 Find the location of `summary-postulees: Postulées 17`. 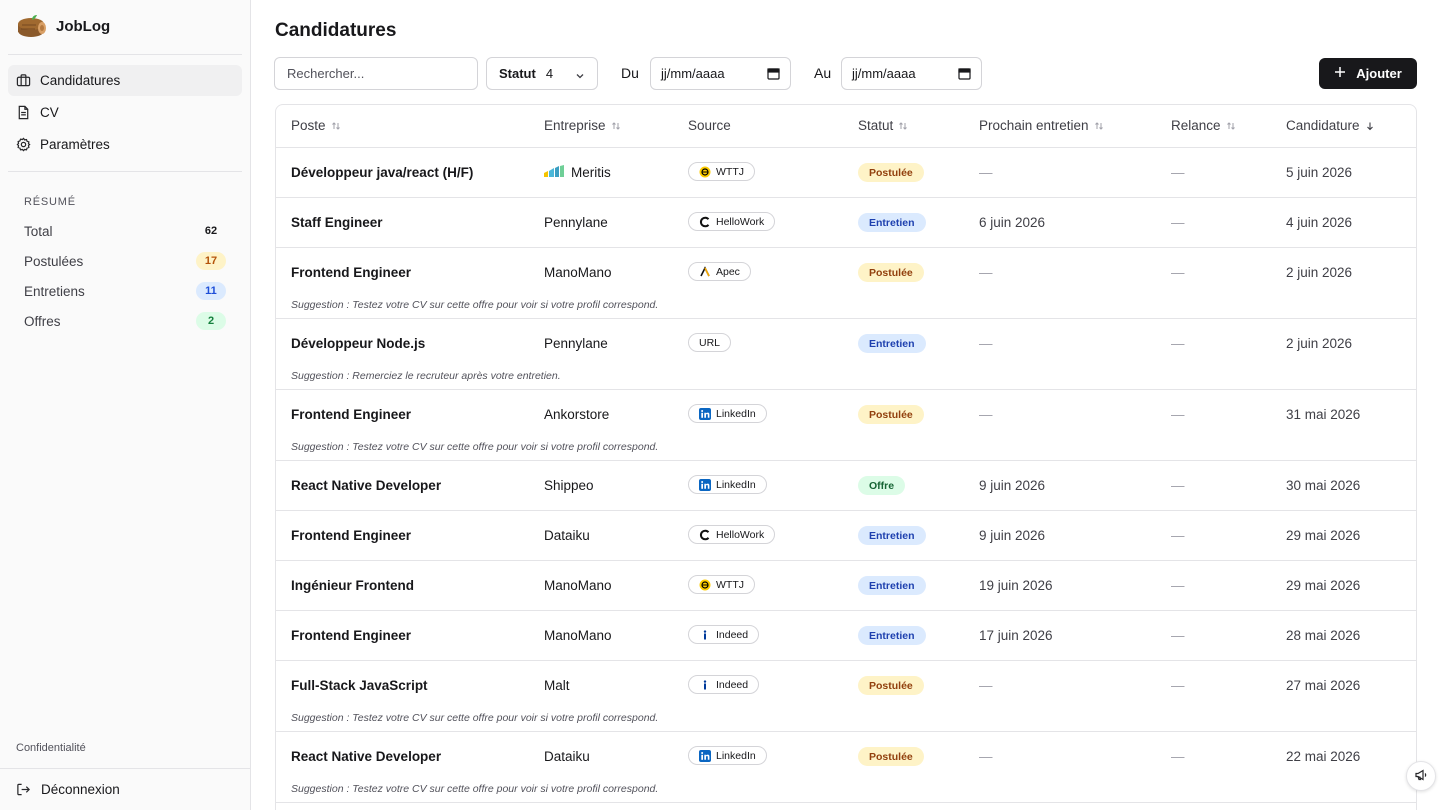

summary-postulees: Postulées 17 is located at coordinates (125, 261).